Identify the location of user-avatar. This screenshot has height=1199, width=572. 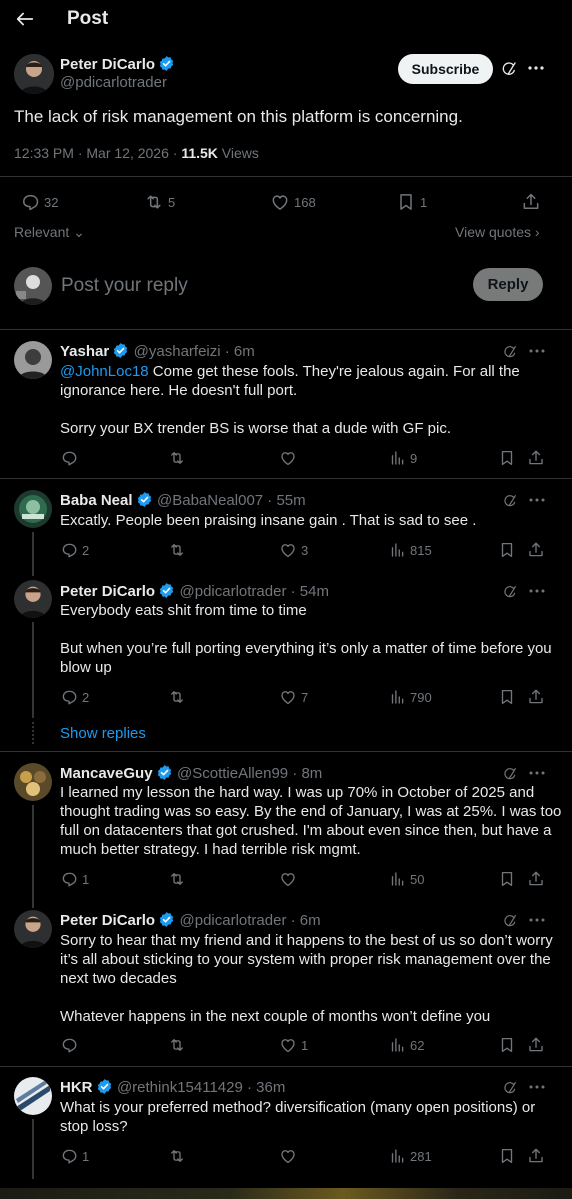
(33, 286).